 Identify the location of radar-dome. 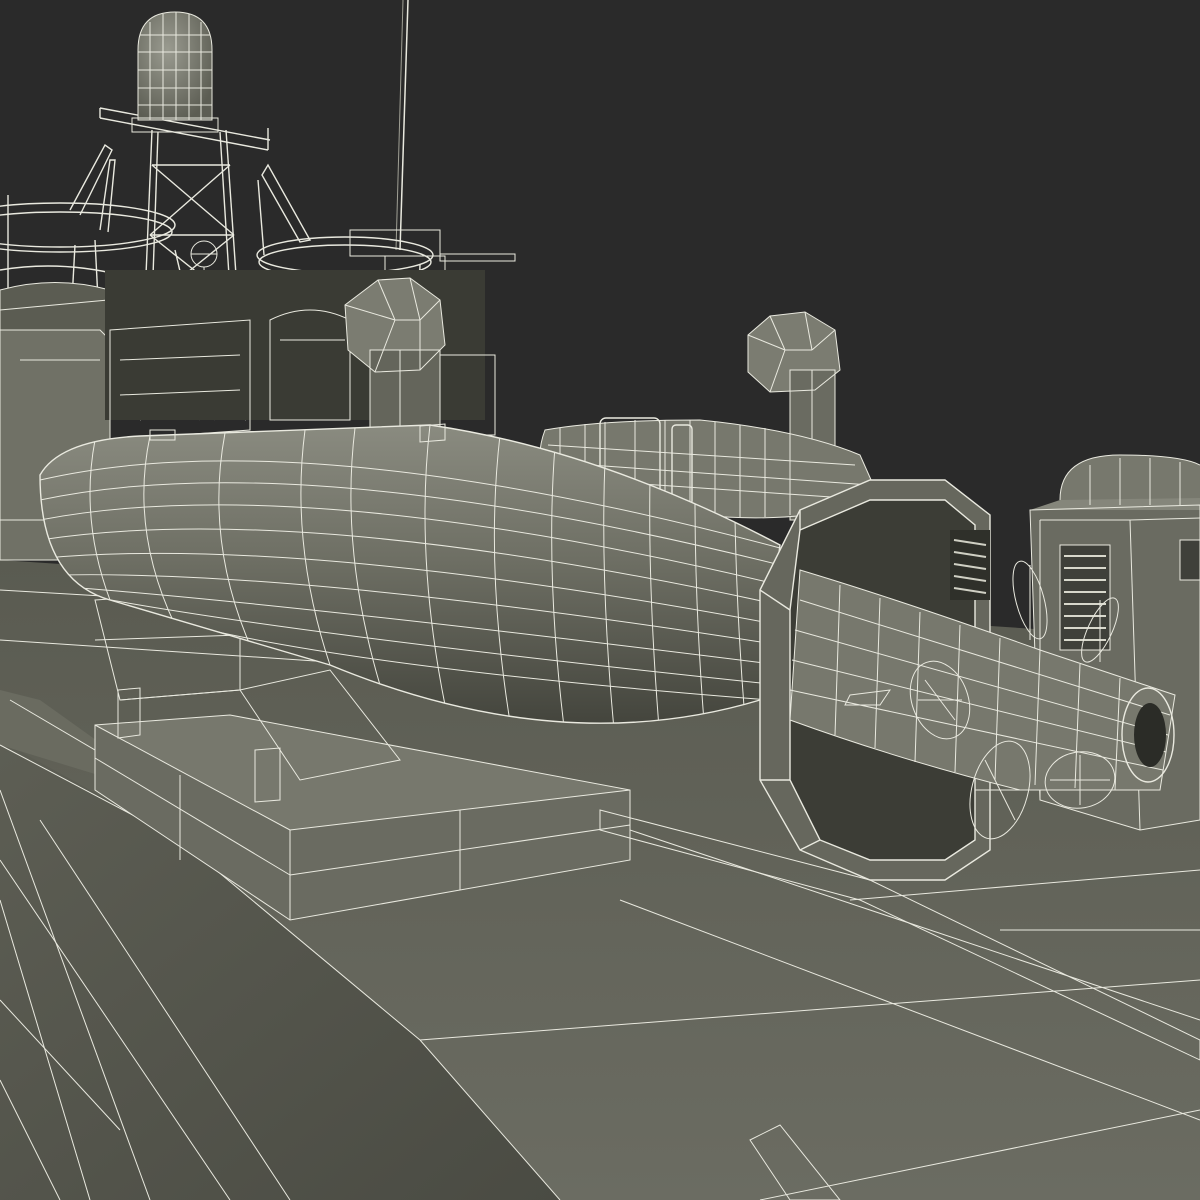
(175, 72).